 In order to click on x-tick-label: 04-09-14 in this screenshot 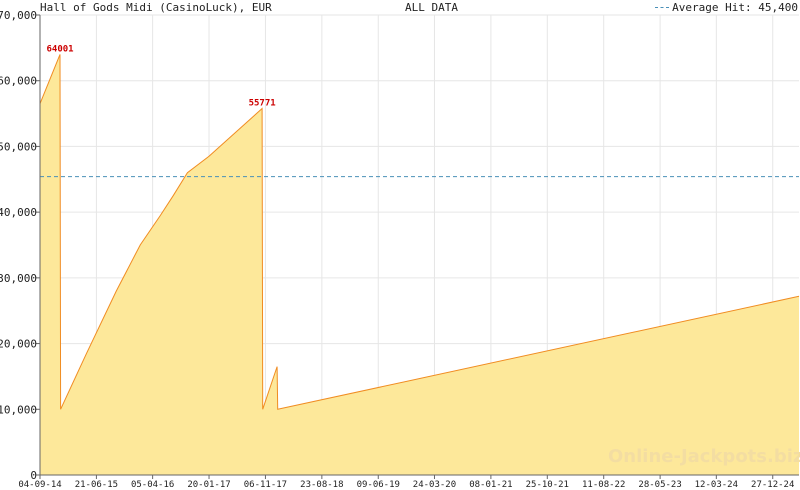, I will do `click(39, 485)`.